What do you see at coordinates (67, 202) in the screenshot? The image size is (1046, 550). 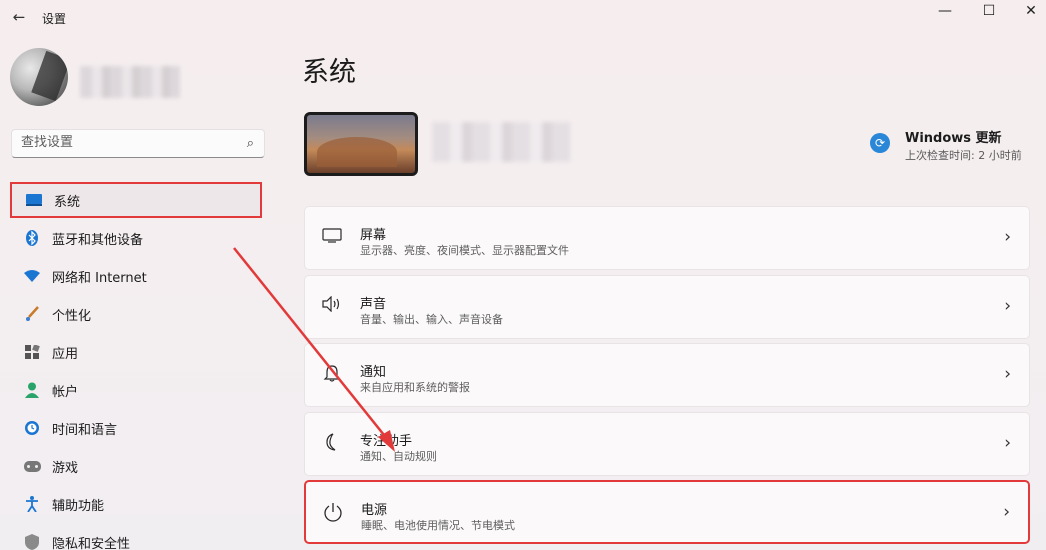 I see `sidebar-item-label: 系统` at bounding box center [67, 202].